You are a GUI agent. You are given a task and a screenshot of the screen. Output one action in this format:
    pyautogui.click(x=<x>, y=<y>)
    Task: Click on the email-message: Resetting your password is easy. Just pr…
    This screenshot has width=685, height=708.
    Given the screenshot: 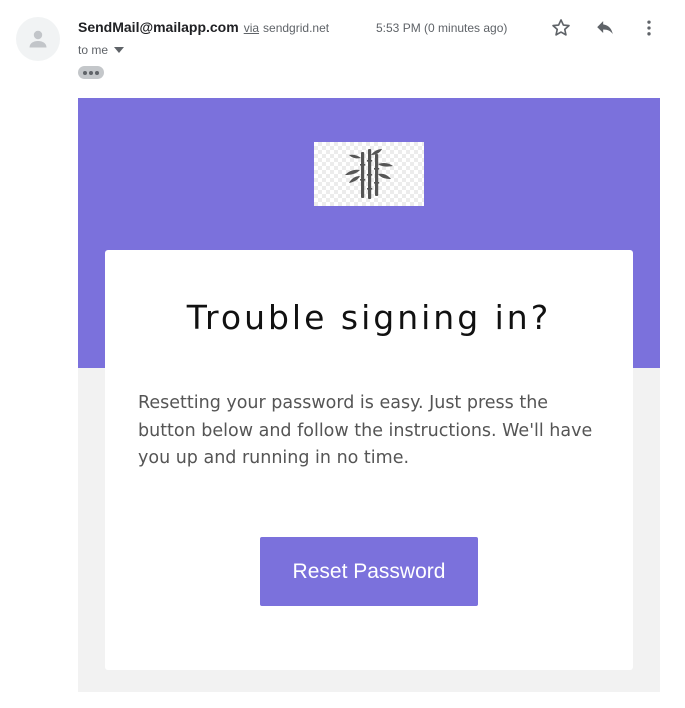 What is the action you would take?
    pyautogui.click(x=365, y=430)
    